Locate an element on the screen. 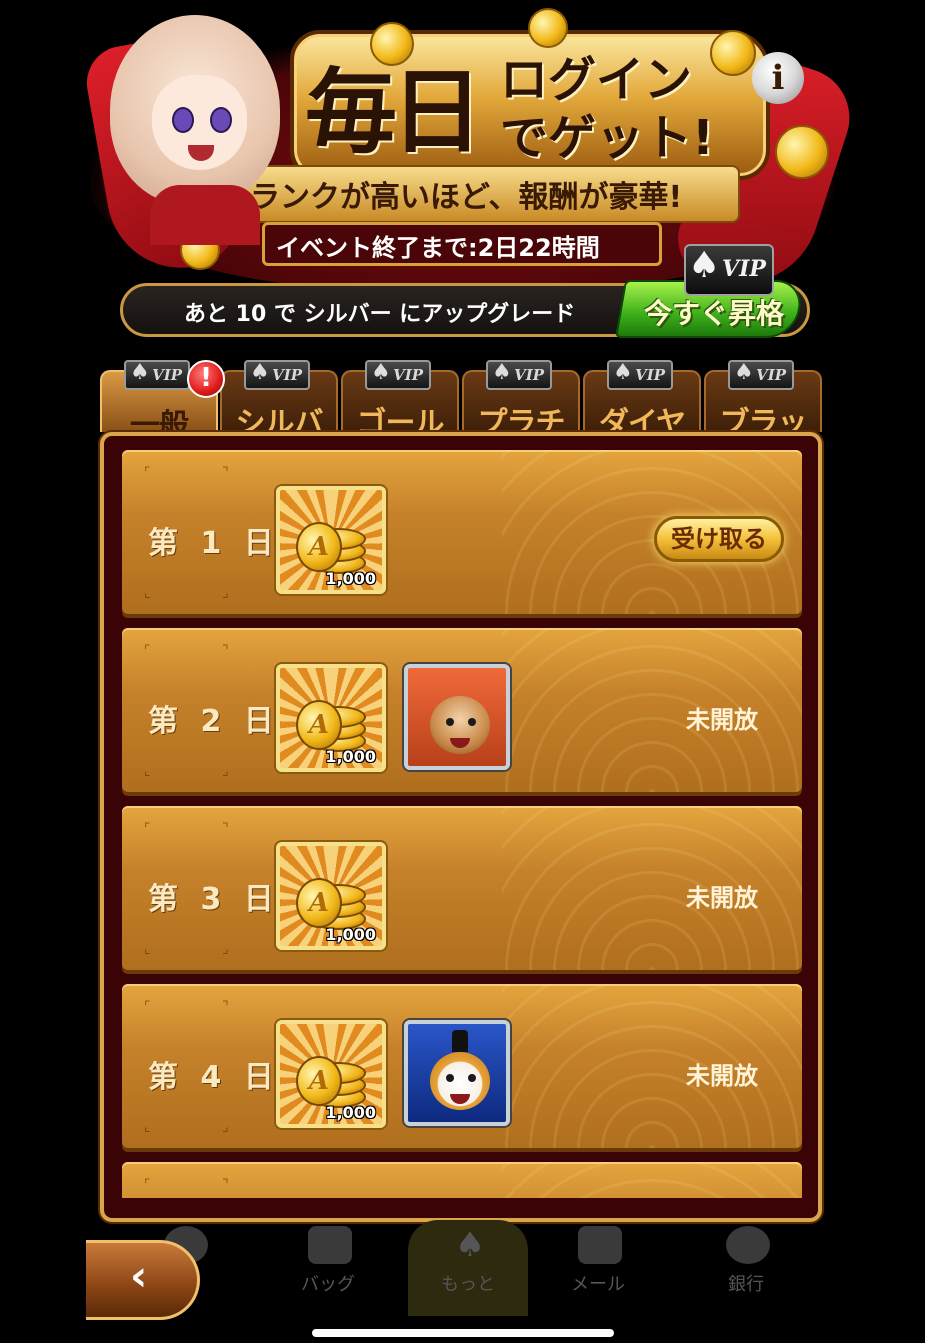 The height and width of the screenshot is (1343, 925). alert-icon: ! is located at coordinates (206, 379).